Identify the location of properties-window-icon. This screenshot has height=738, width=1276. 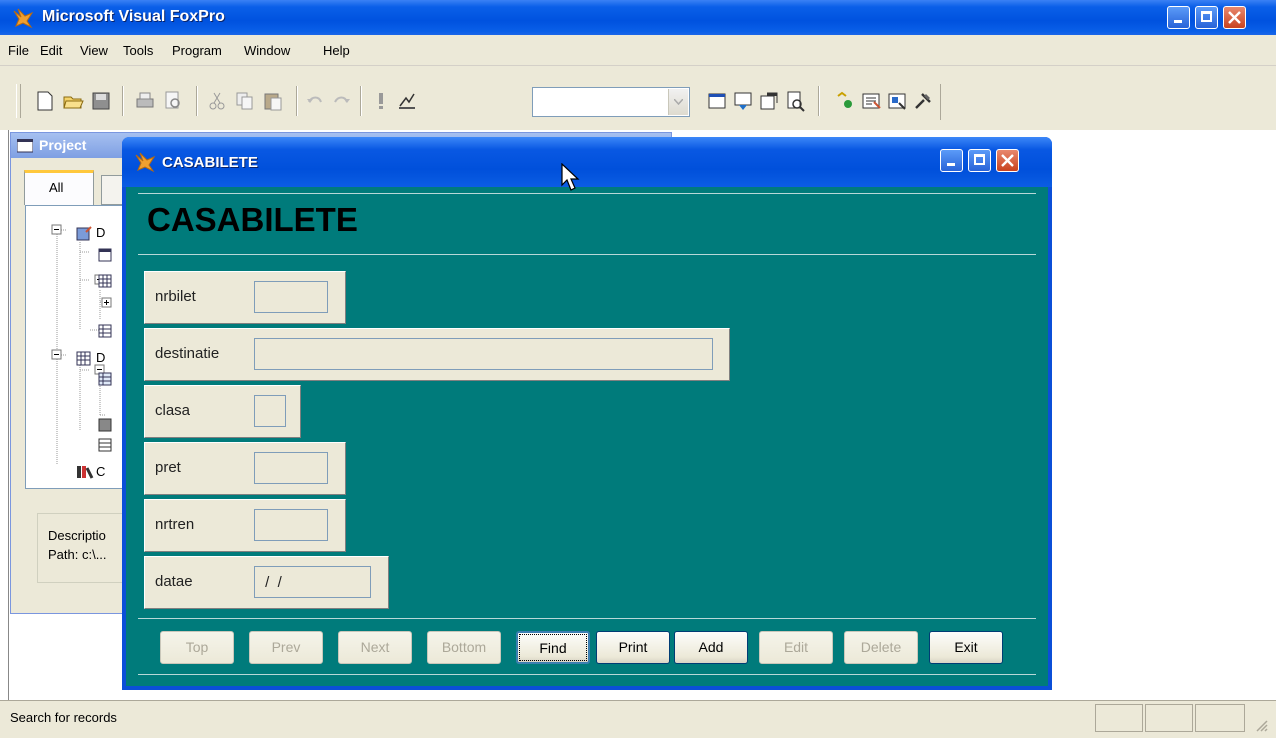
(769, 101).